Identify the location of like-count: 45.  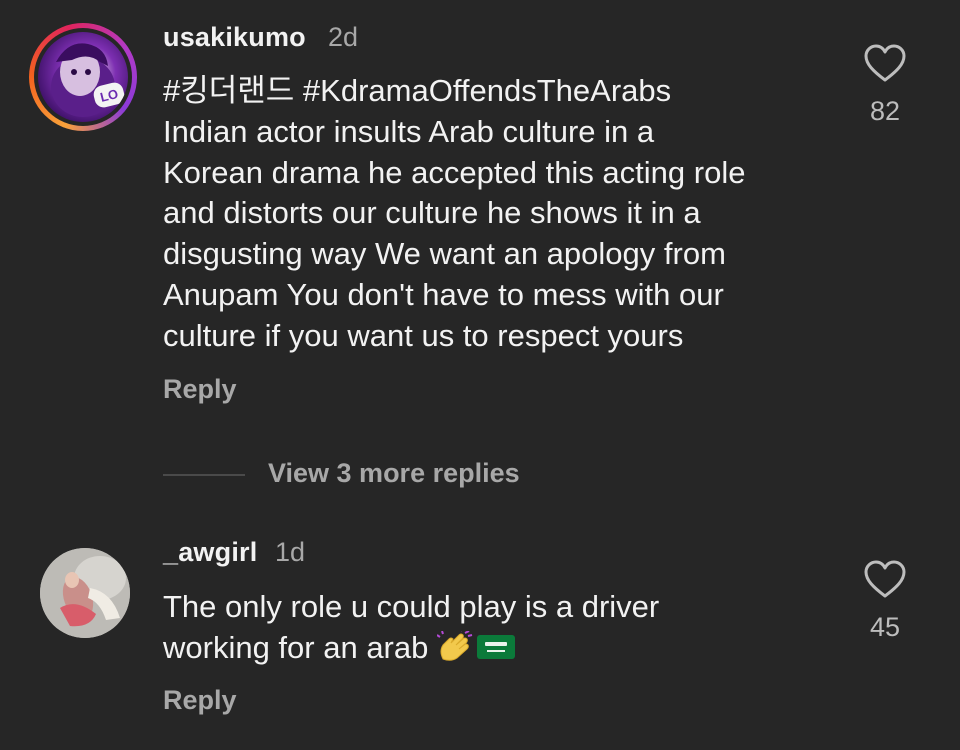
(885, 627).